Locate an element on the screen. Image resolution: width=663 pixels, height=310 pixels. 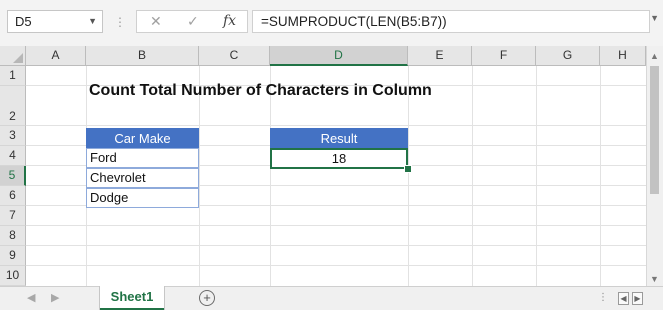
scroll-right-icon: ▶ is located at coordinates (637, 298).